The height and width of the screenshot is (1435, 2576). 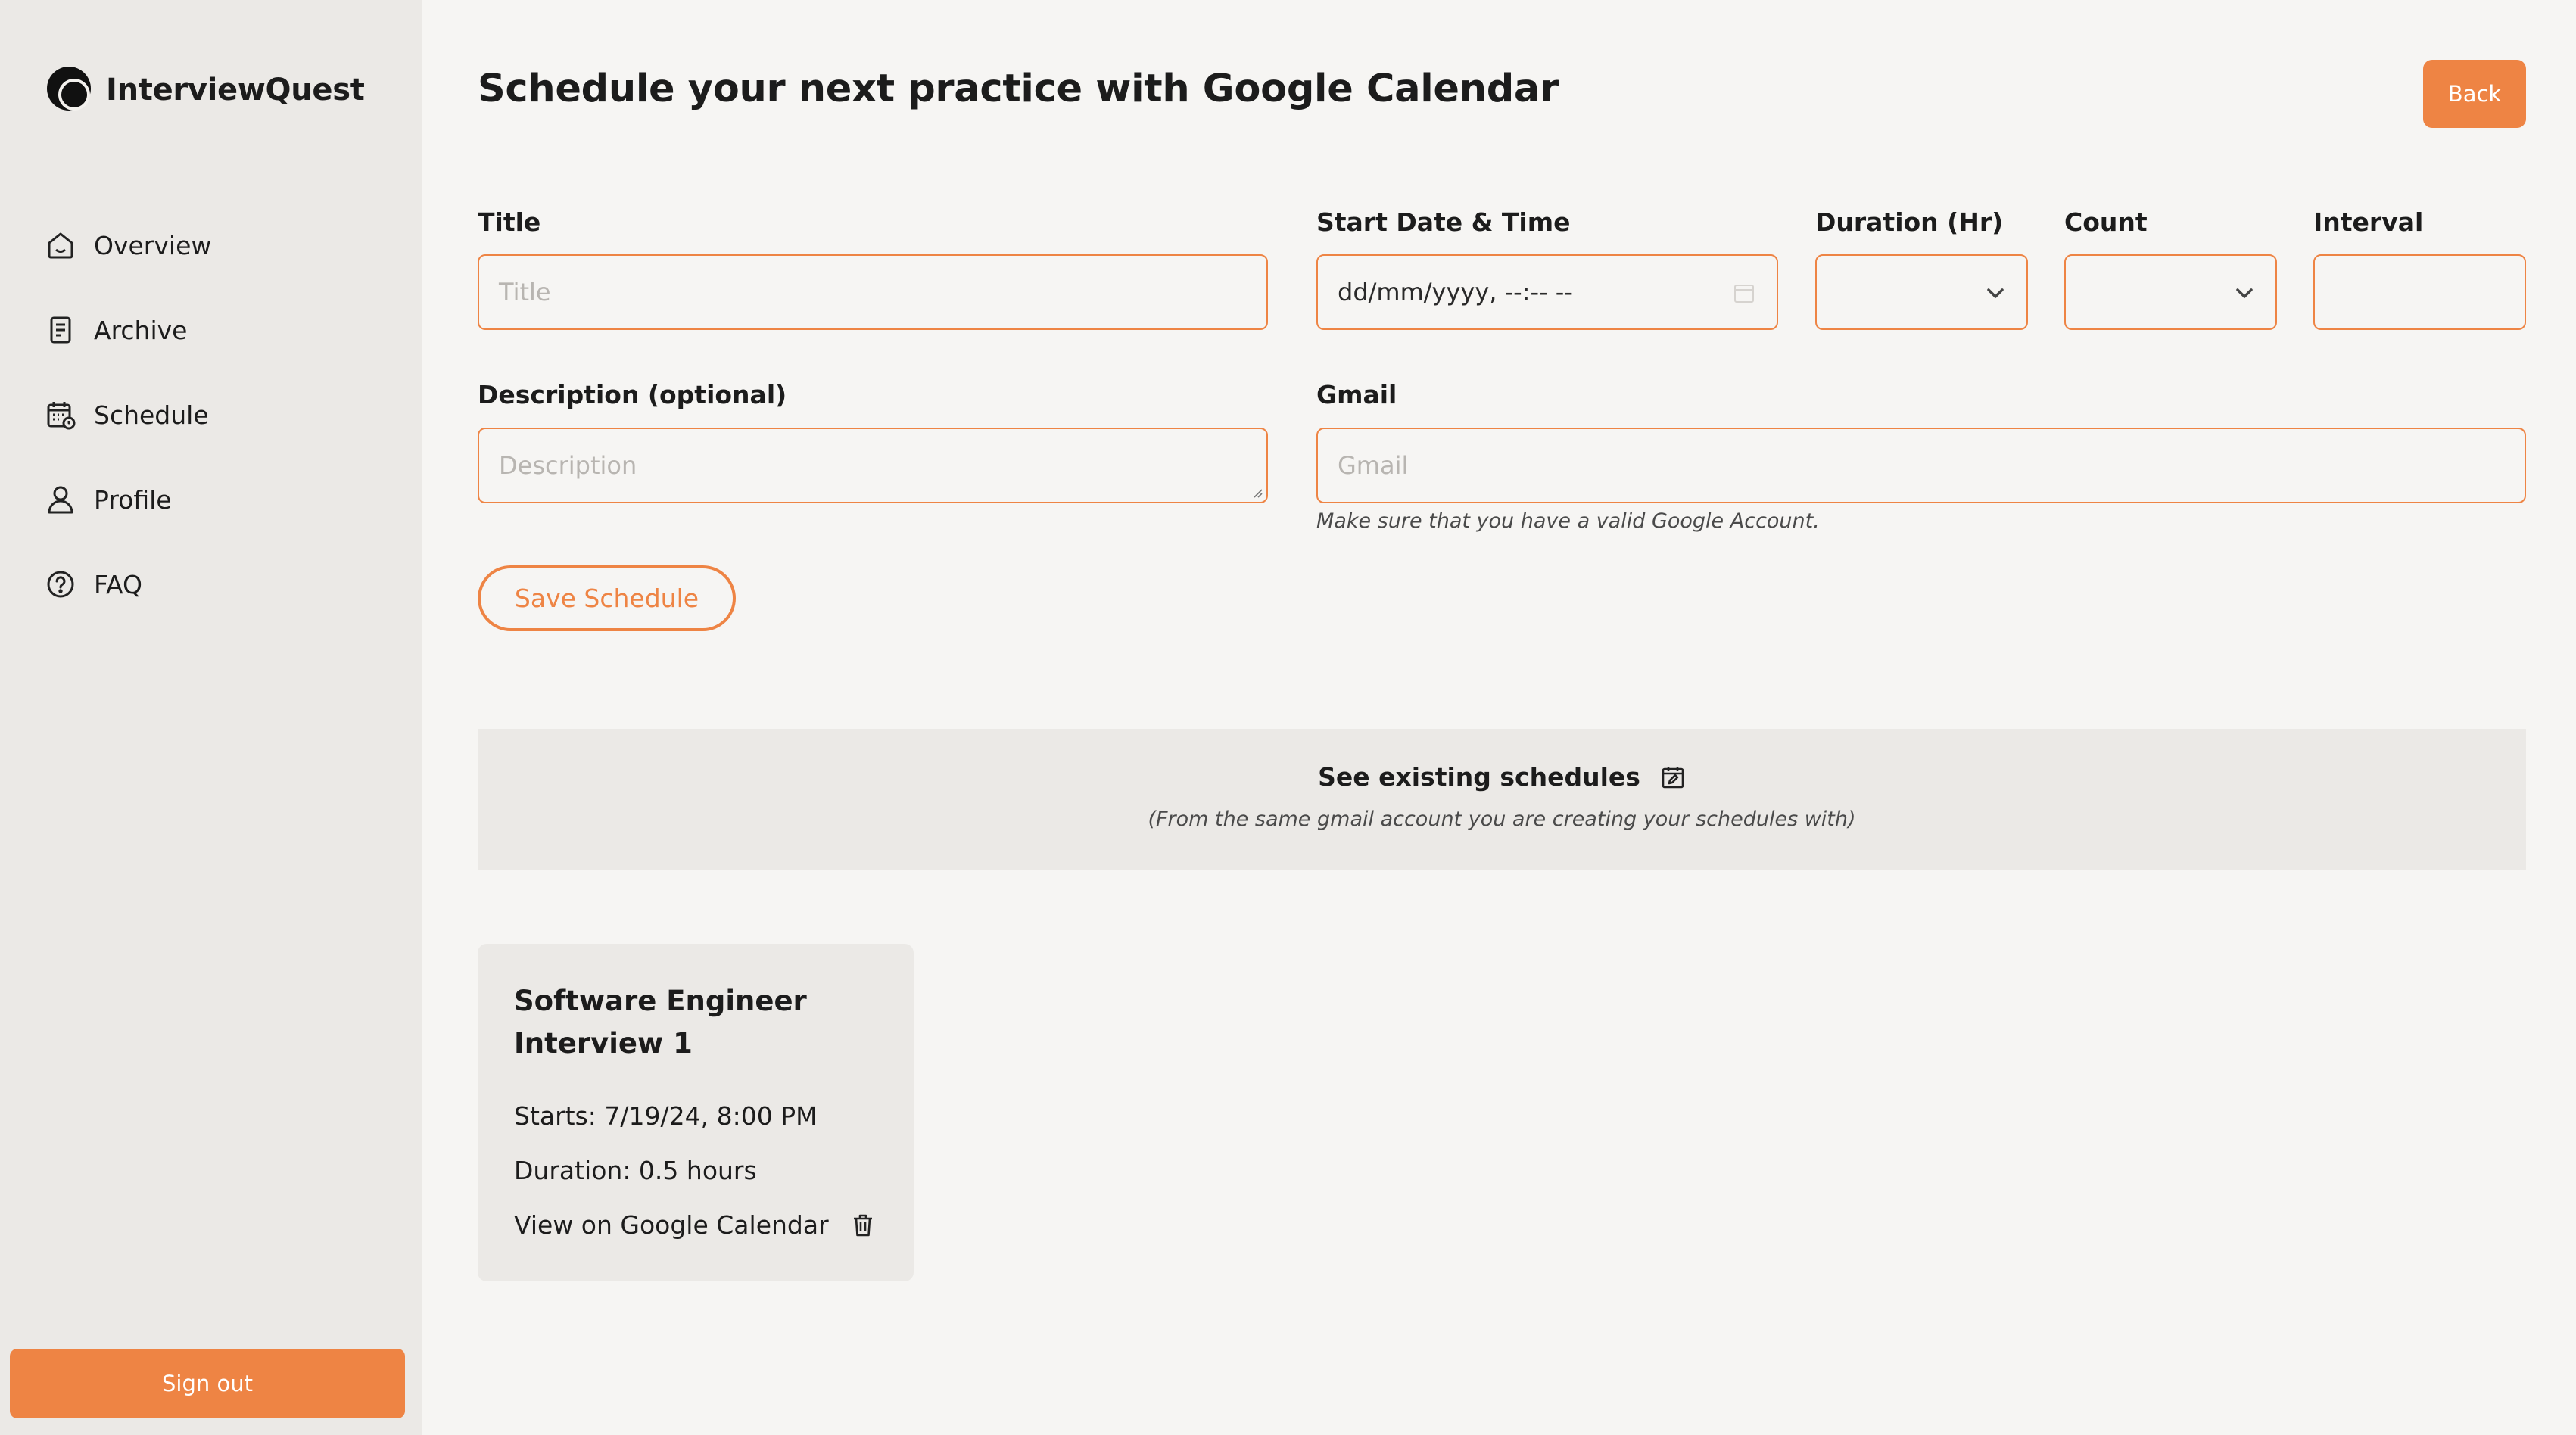 I want to click on description-textarea: Description, so click(x=873, y=465).